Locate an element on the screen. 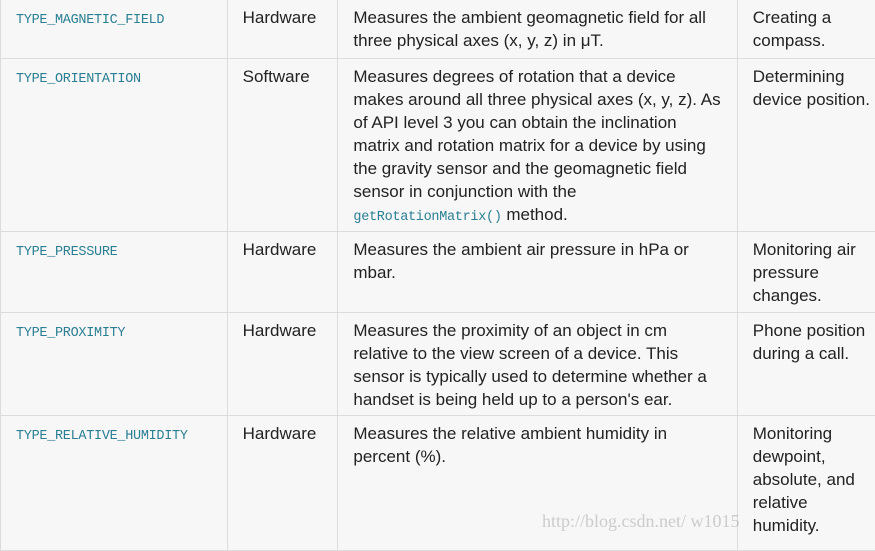  sensor-constant-link: TYPE_RELATIVE_HUMIDITY is located at coordinates (102, 436).